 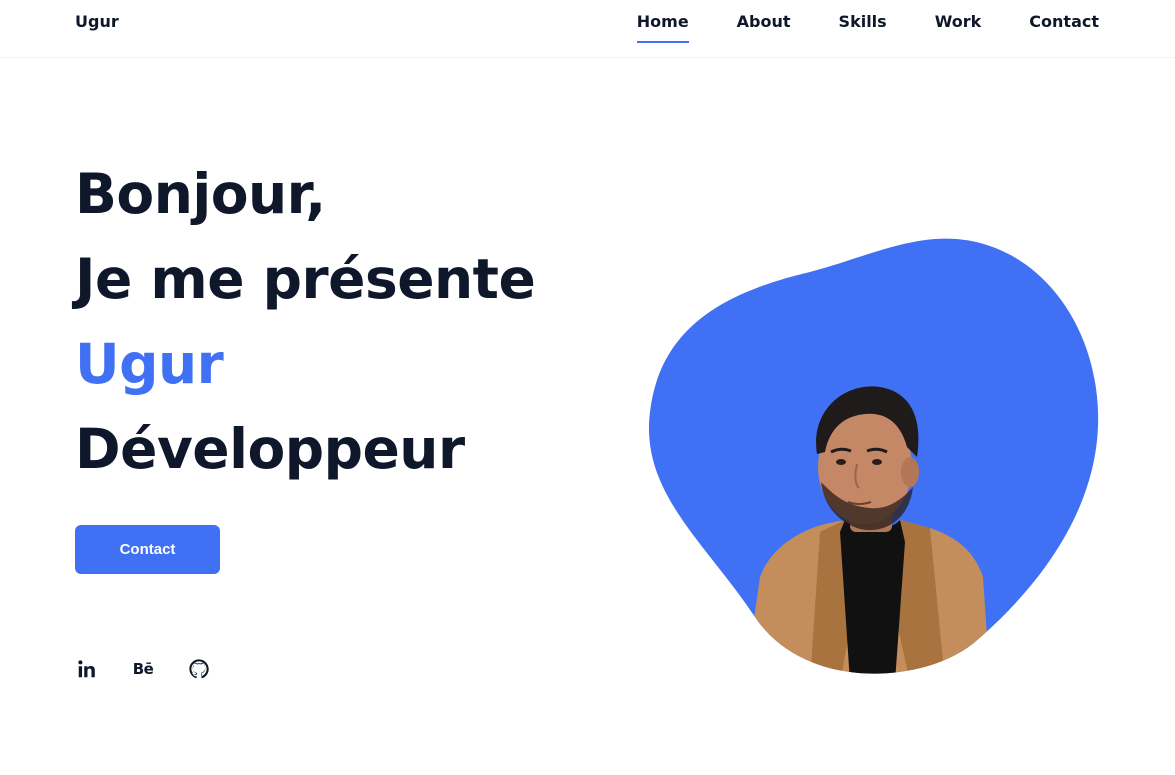 What do you see at coordinates (147, 549) in the screenshot?
I see `contact-button: Contact` at bounding box center [147, 549].